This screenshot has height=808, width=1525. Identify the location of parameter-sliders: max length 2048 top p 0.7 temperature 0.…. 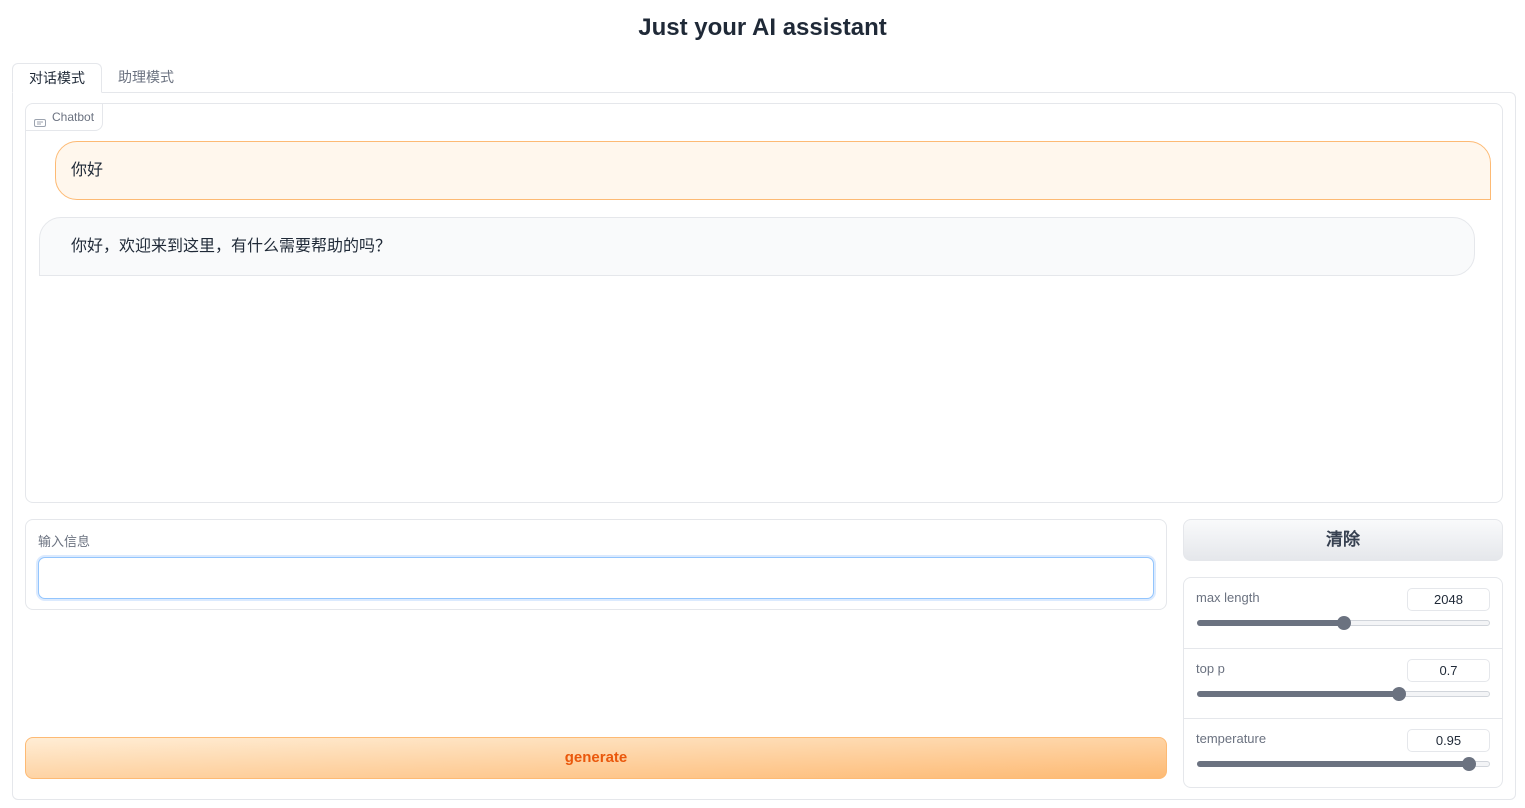
(1343, 682).